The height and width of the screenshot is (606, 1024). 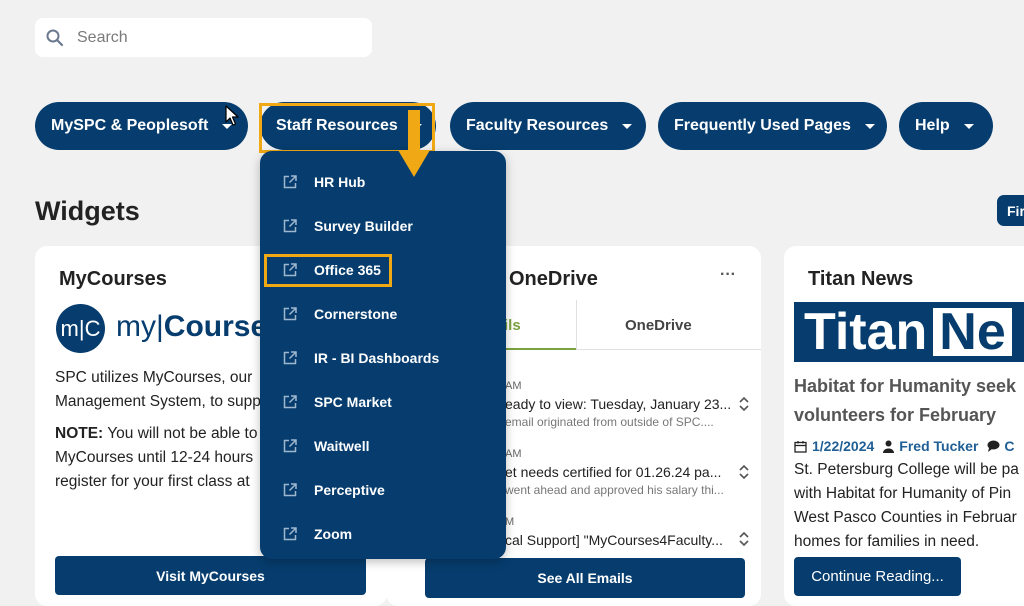 I want to click on highlight-box, so click(x=328, y=270).